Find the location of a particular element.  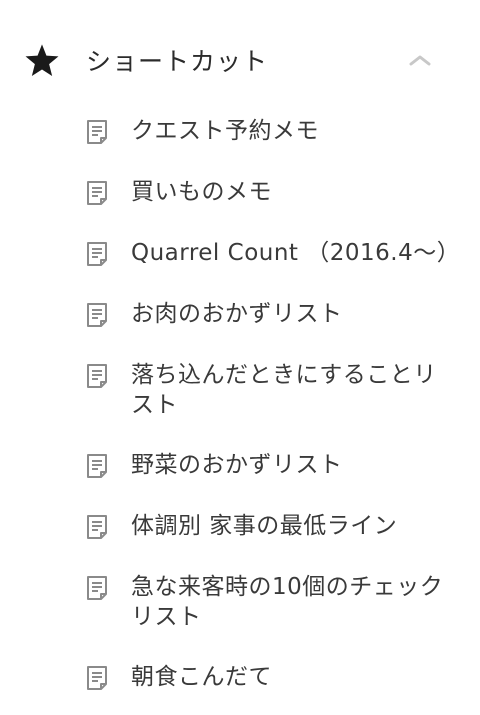

list-item-label: Quarrel Count （2016.4〜） is located at coordinates (296, 253).